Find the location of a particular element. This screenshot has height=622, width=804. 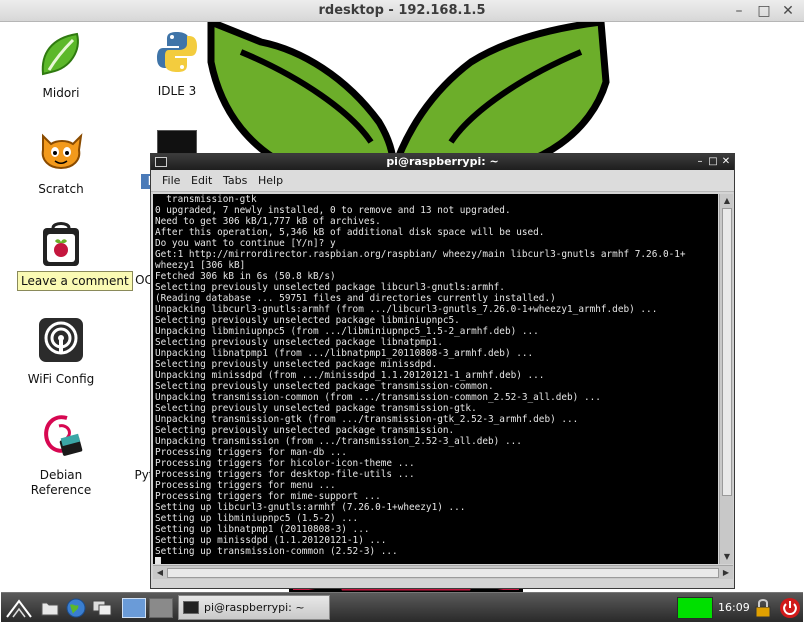

taskbar-task-terminal: pi@raspberrypi: ~ is located at coordinates (254, 607).